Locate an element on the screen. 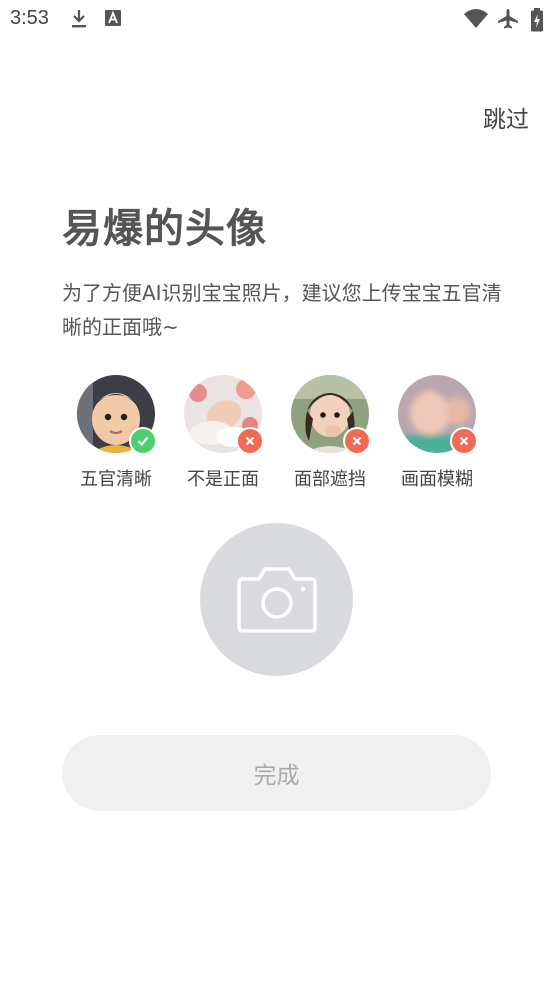  done-button: 完成 is located at coordinates (276, 773).